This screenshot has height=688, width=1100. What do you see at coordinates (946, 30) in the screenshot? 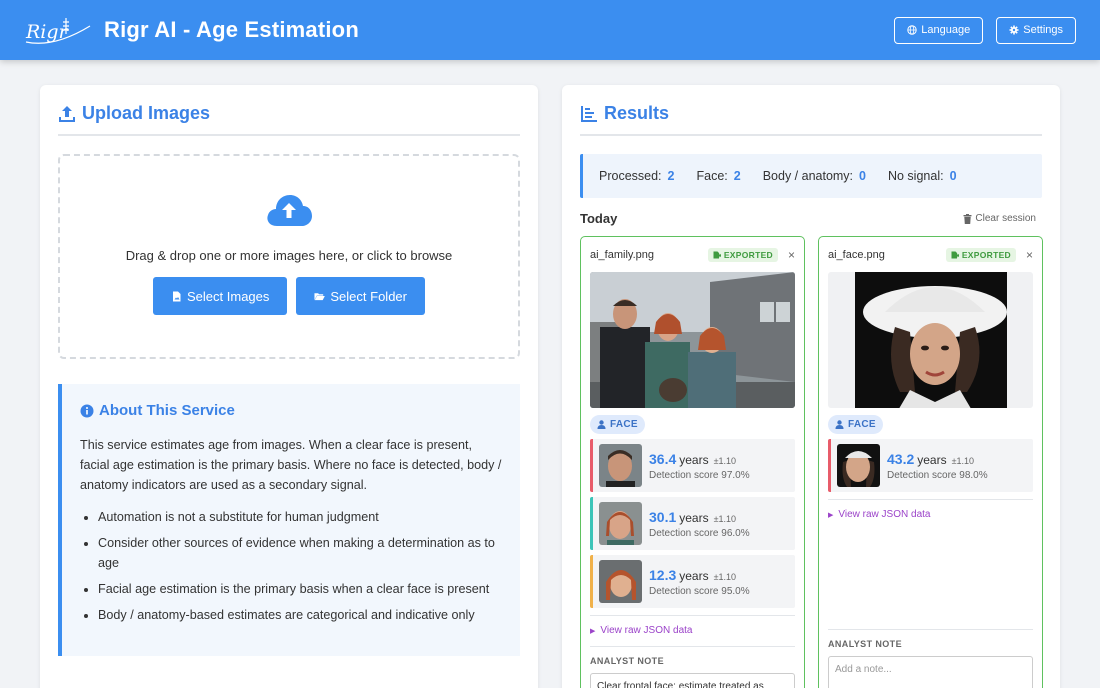
I see `language-label: Language` at bounding box center [946, 30].